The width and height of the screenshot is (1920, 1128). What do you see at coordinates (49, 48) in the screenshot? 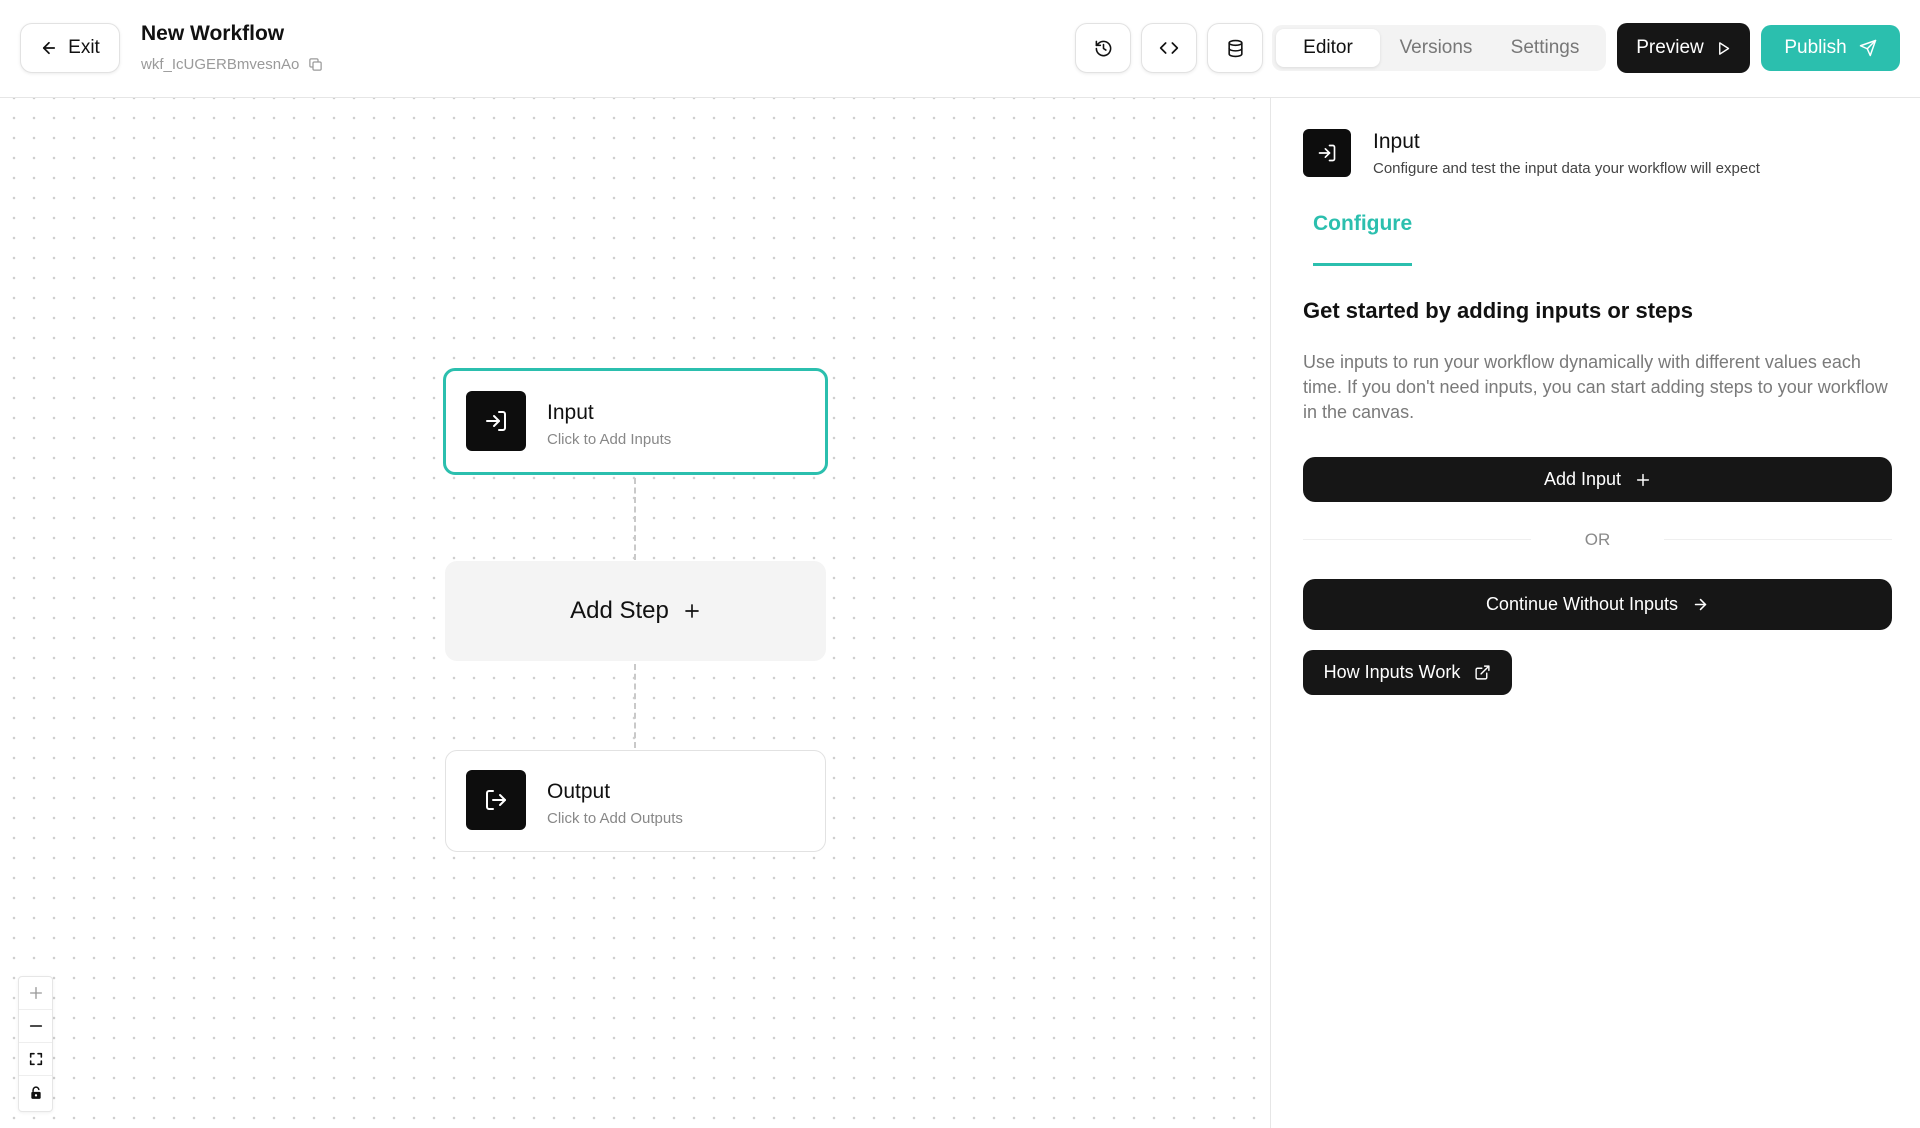
I see `arrow-left-icon` at bounding box center [49, 48].